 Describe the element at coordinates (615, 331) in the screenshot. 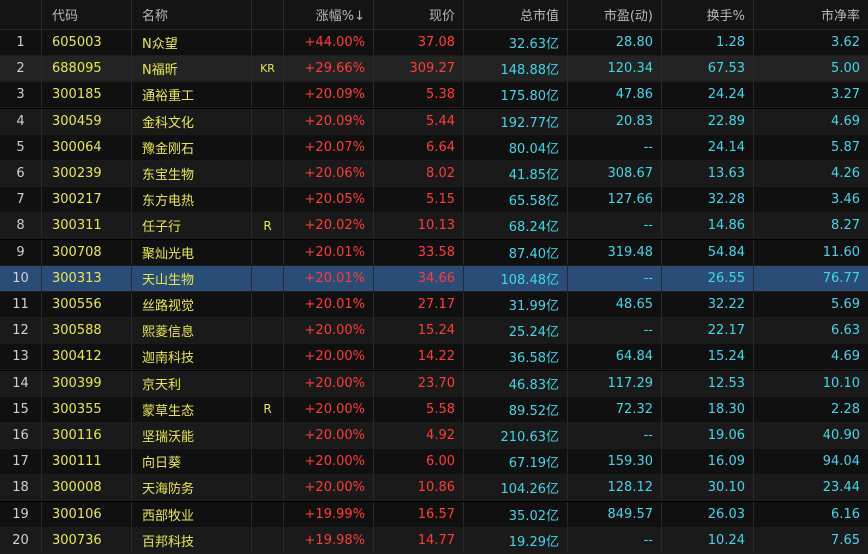

I see `pe-ratio: --` at that location.